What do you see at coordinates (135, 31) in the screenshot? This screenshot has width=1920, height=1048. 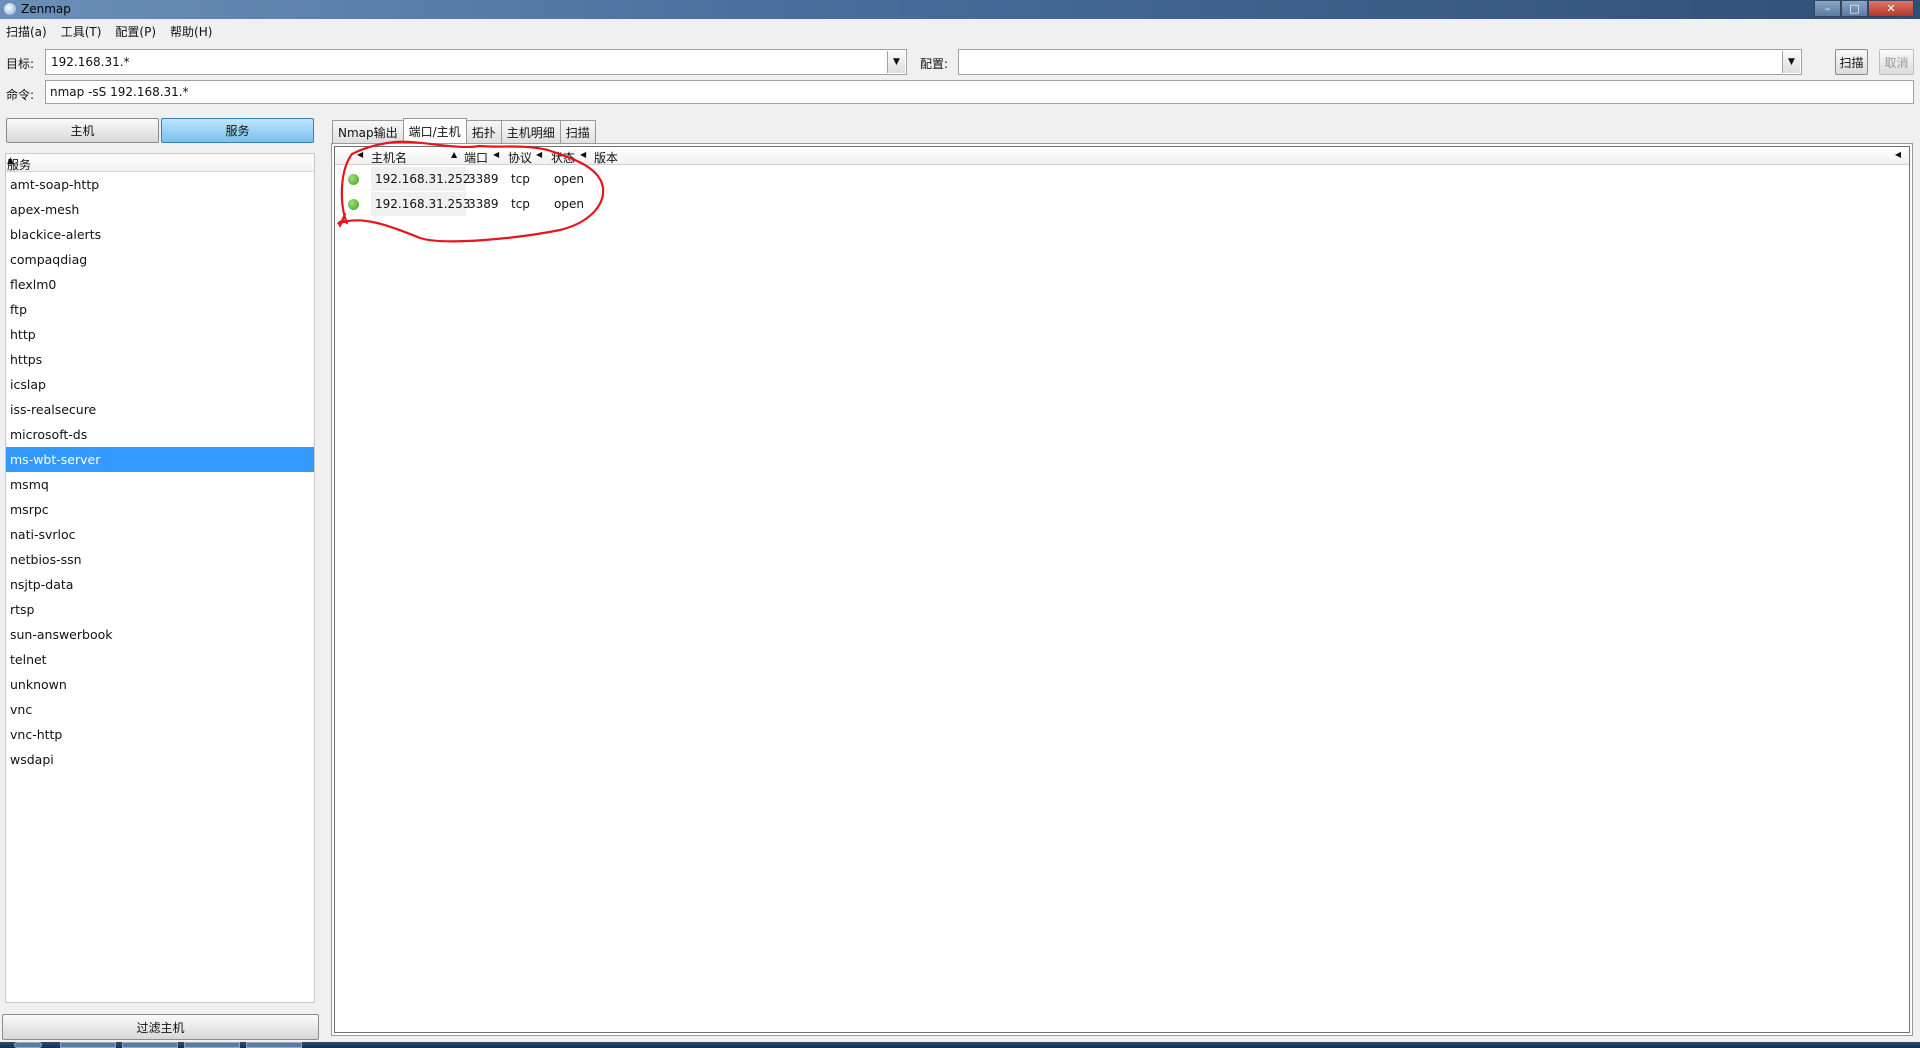 I see `menu-profile: 配置(P)` at bounding box center [135, 31].